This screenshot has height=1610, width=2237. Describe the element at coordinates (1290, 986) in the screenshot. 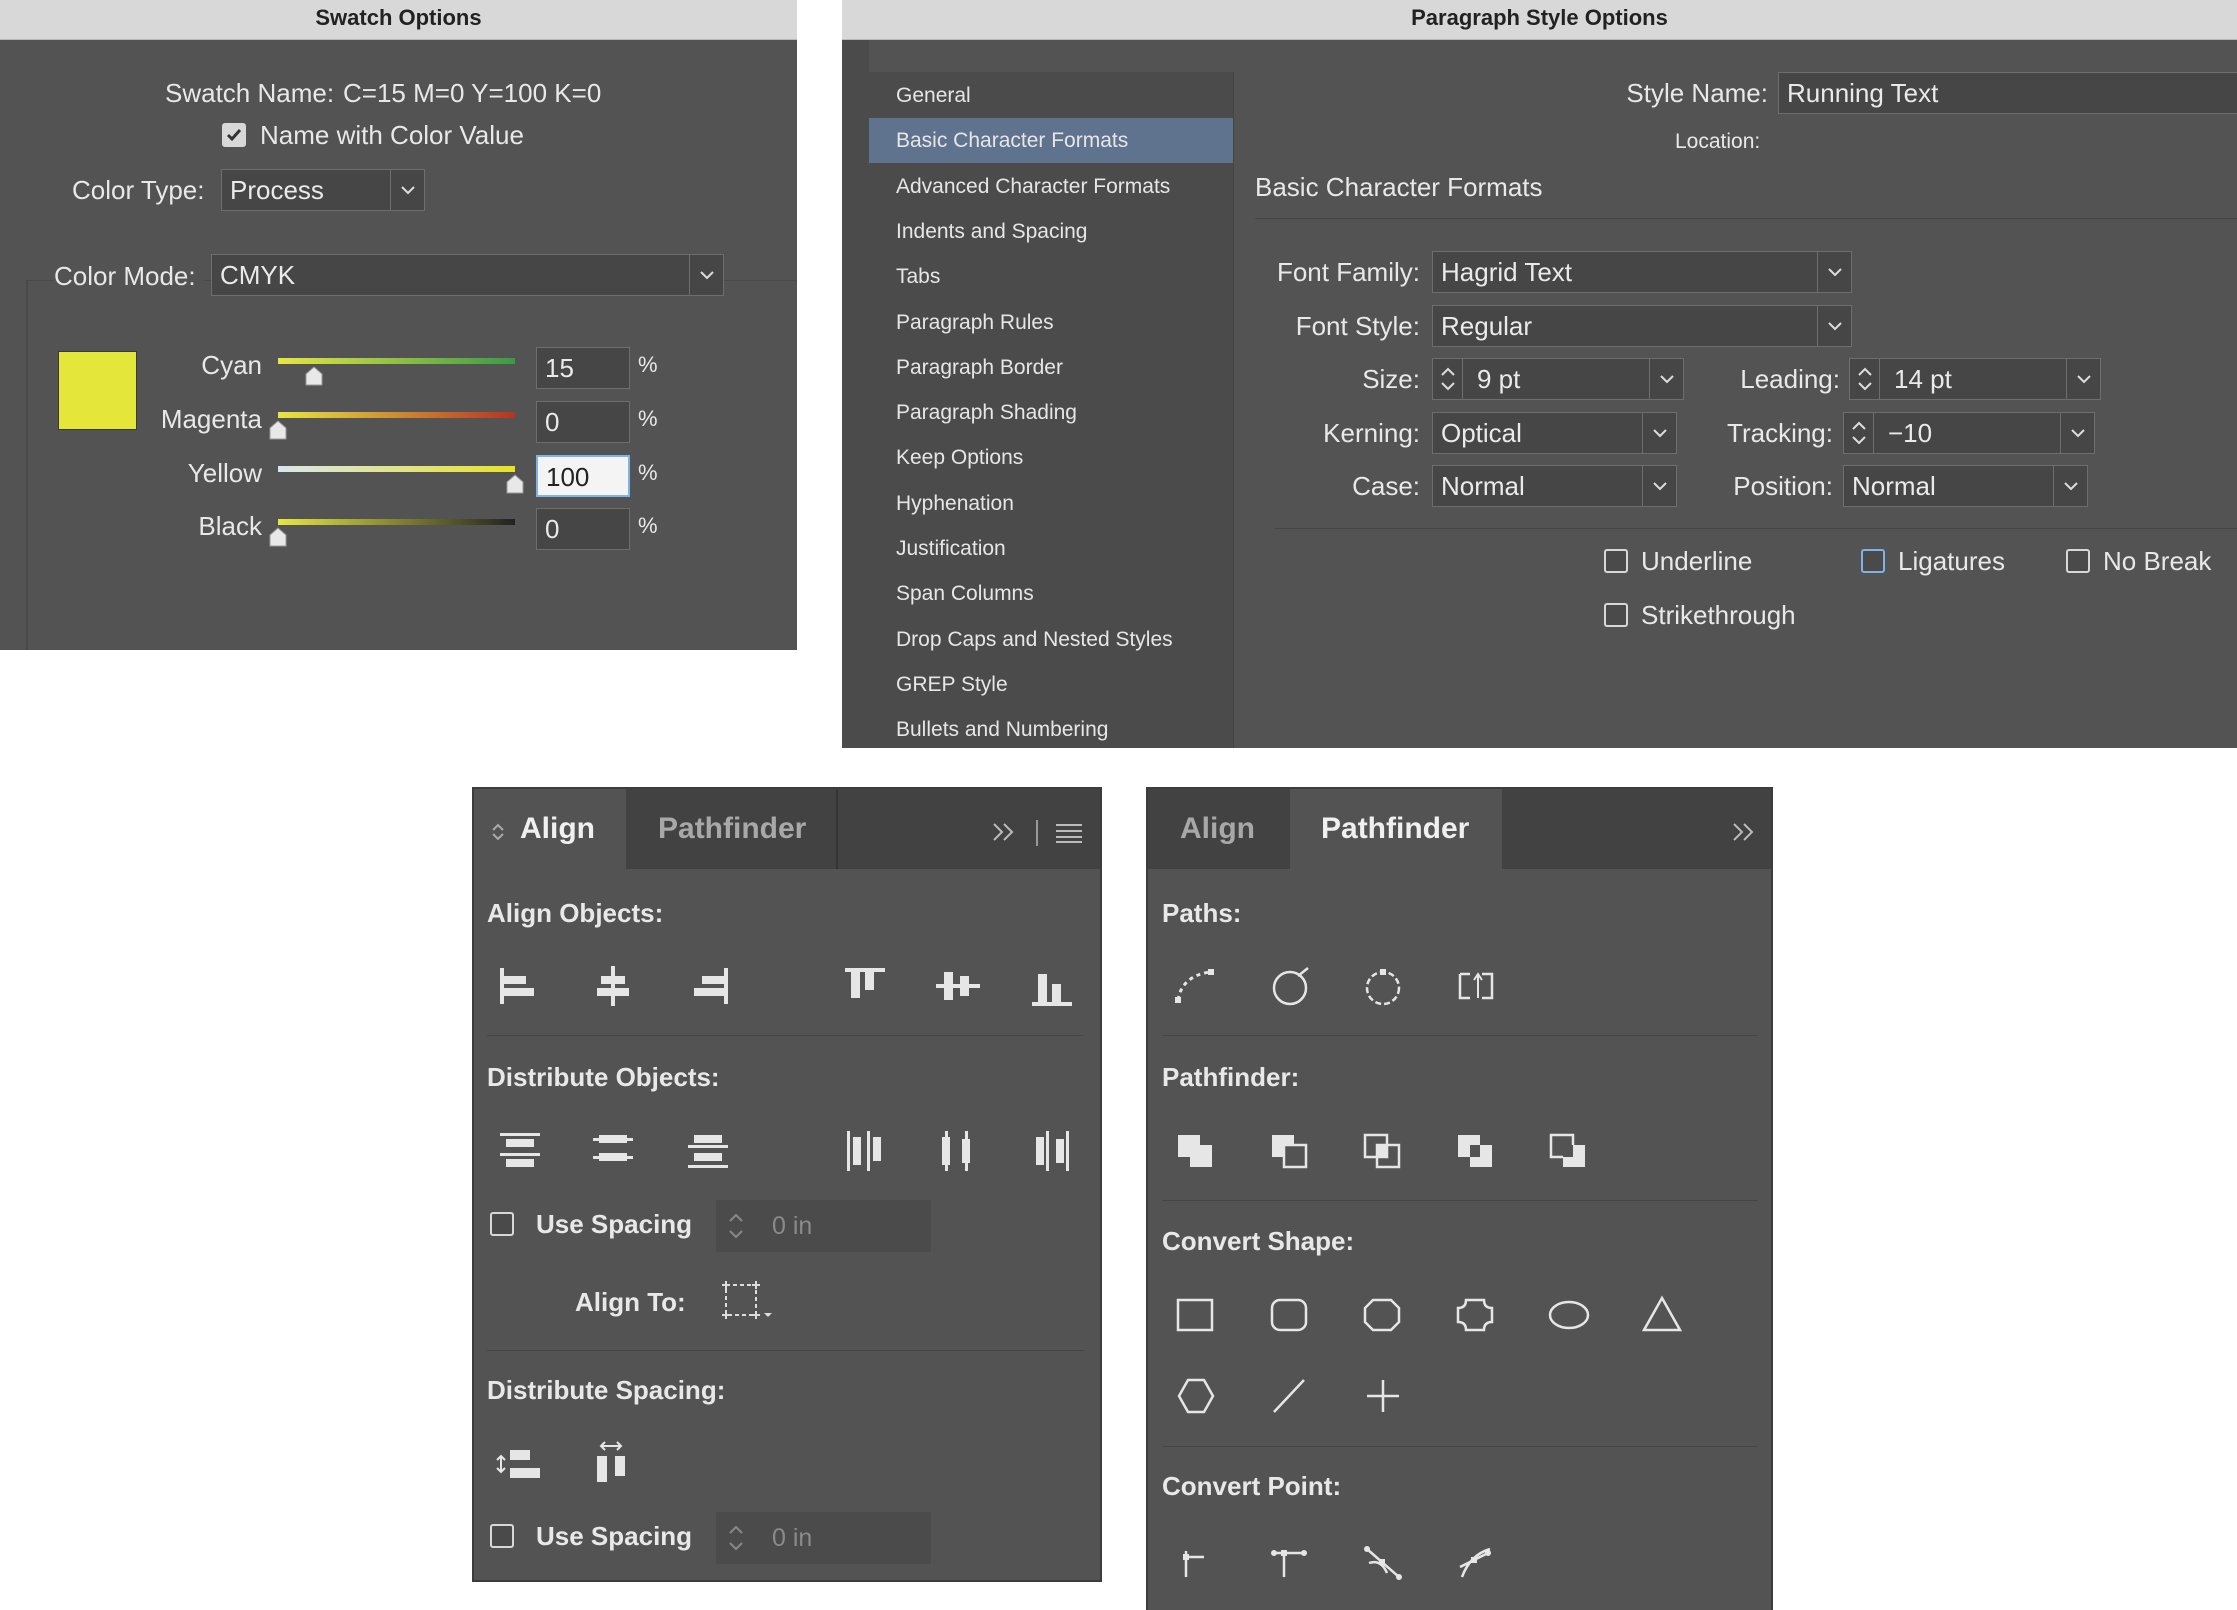

I see `open-path-icon` at that location.